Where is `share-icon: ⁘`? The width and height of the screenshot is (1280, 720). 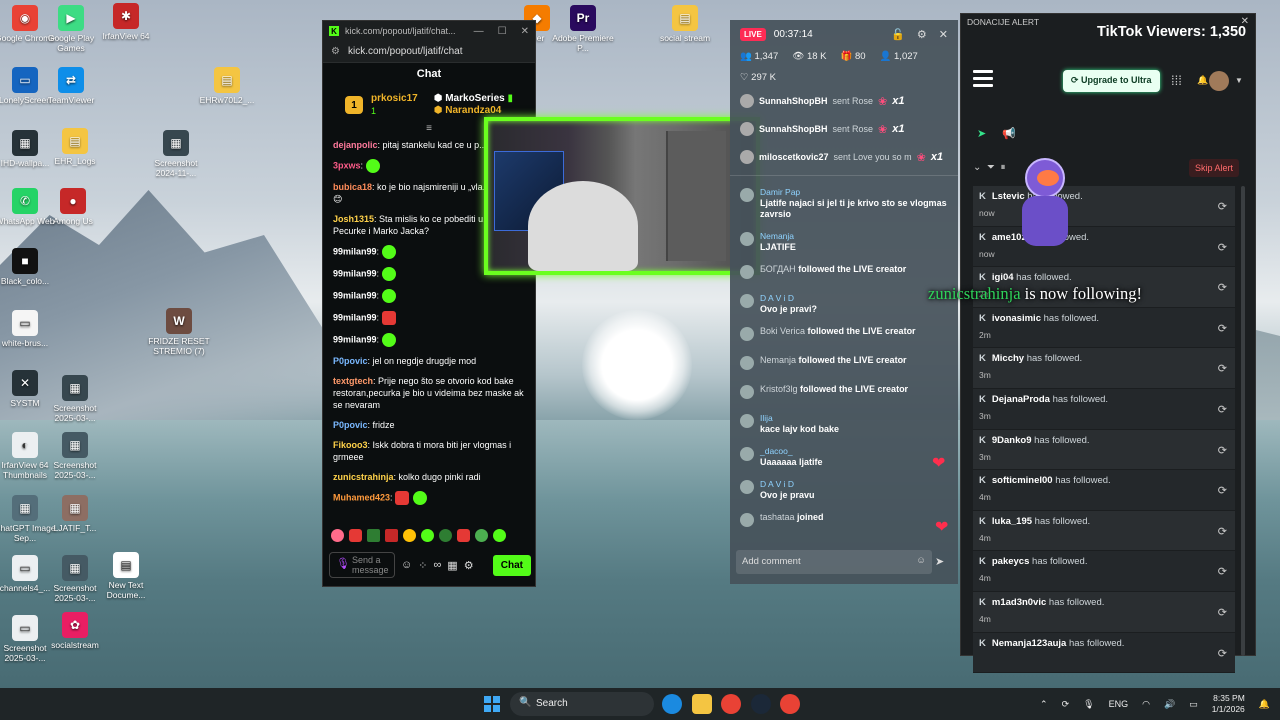 share-icon: ⁘ is located at coordinates (422, 565).